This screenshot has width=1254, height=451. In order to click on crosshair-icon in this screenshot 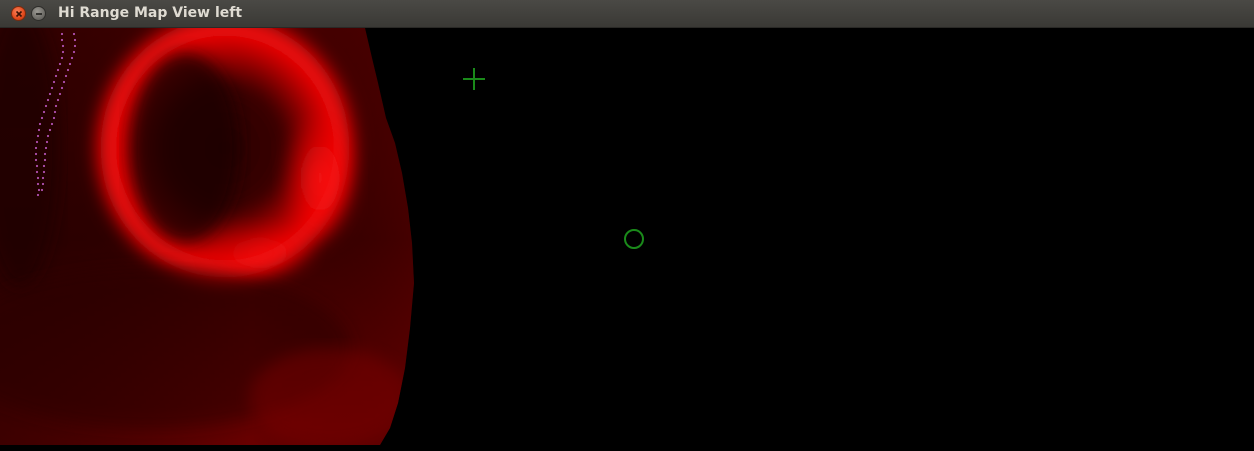, I will do `click(474, 79)`.